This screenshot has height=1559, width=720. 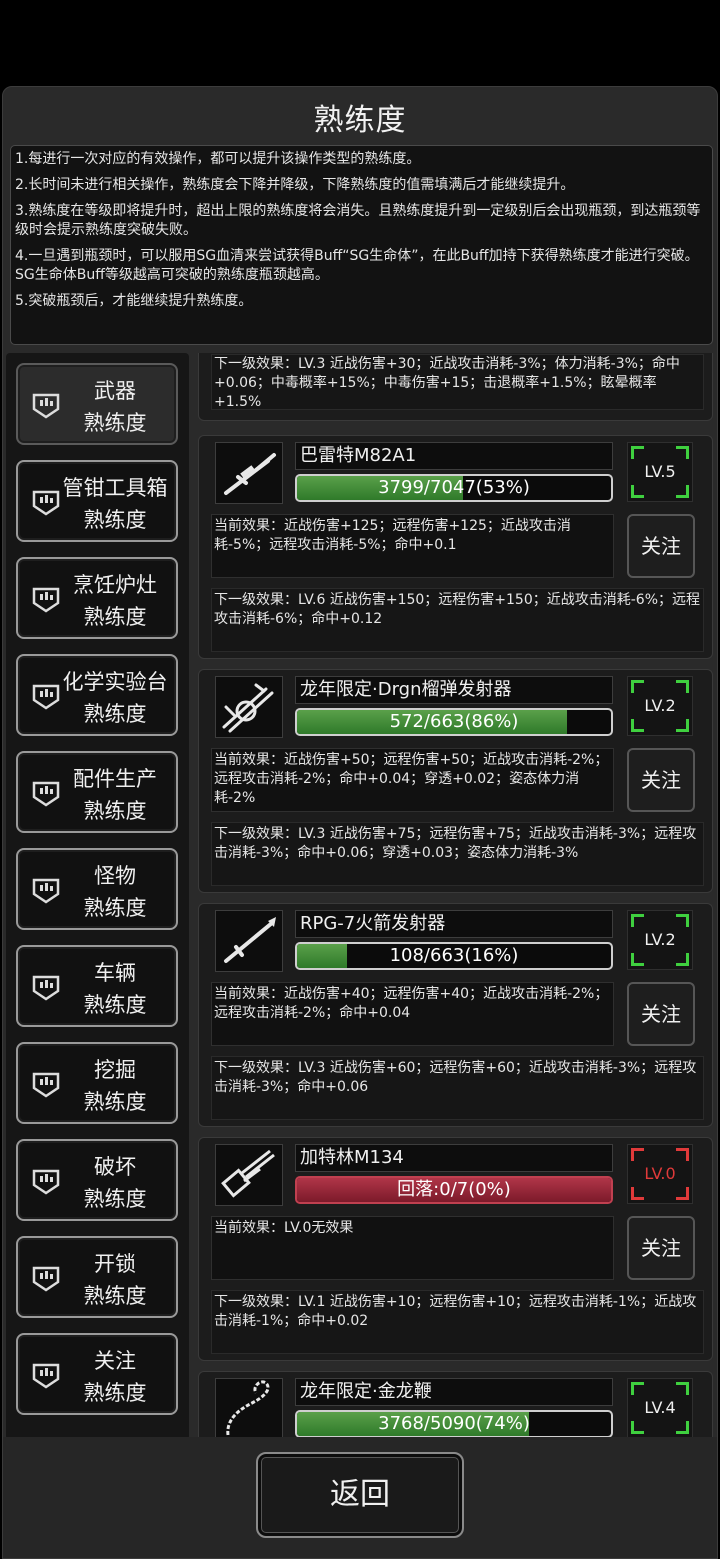 I want to click on progress-text: 108/663(16%), so click(x=454, y=955).